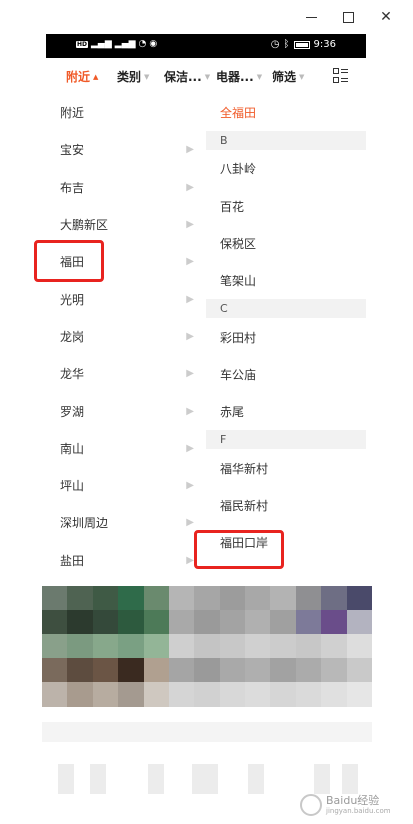  What do you see at coordinates (187, 76) in the screenshot?
I see `tab-cleaning: 保洁... ▼` at bounding box center [187, 76].